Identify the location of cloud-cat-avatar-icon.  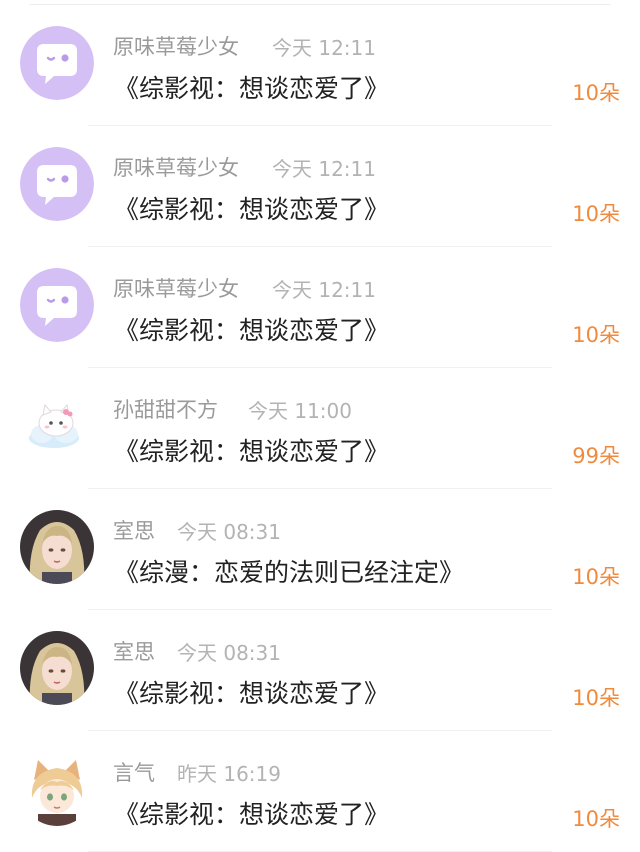
(57, 426).